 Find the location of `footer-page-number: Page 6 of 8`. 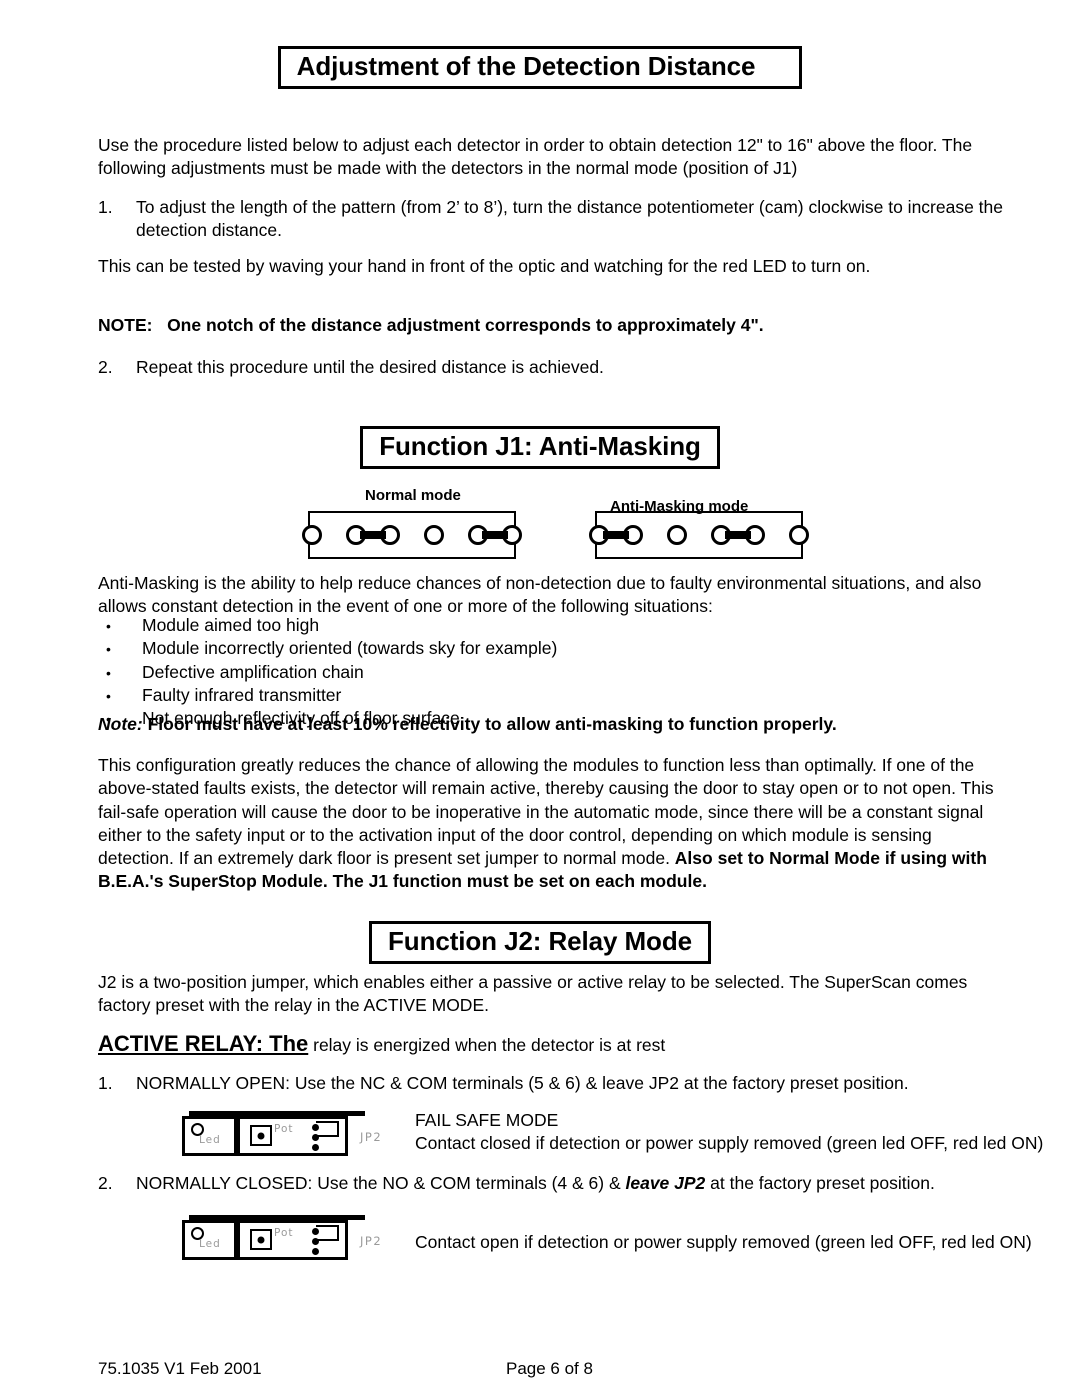

footer-page-number: Page 6 of 8 is located at coordinates (549, 1368).